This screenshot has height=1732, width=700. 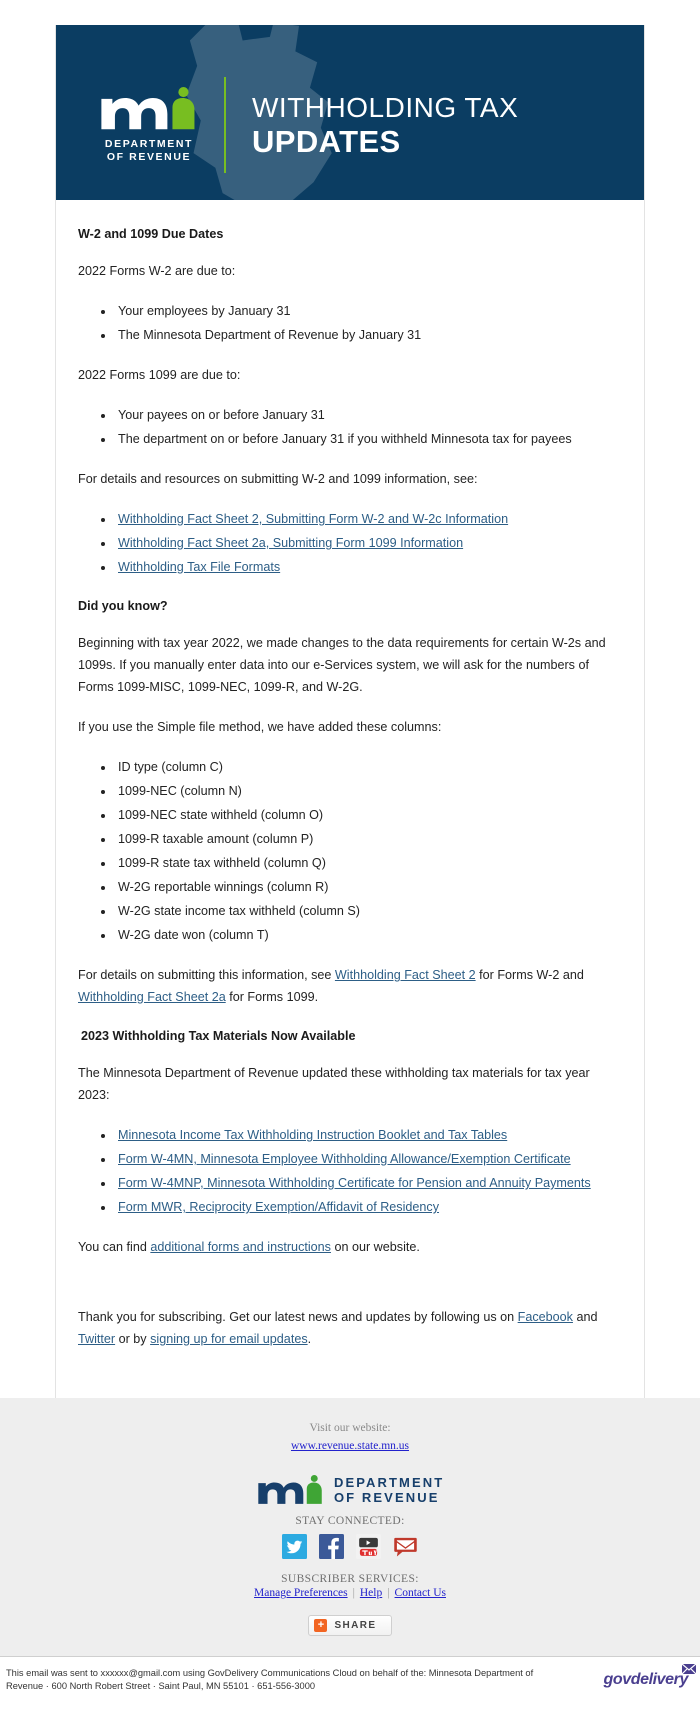 What do you see at coordinates (368, 311) in the screenshot?
I see `list-item: Your employees by January 31` at bounding box center [368, 311].